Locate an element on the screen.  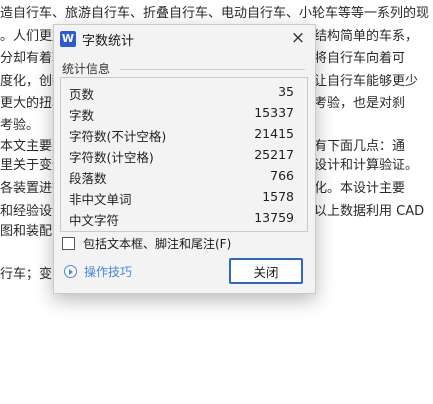
doc-line: 将自行车向着可 is located at coordinates (360, 58).